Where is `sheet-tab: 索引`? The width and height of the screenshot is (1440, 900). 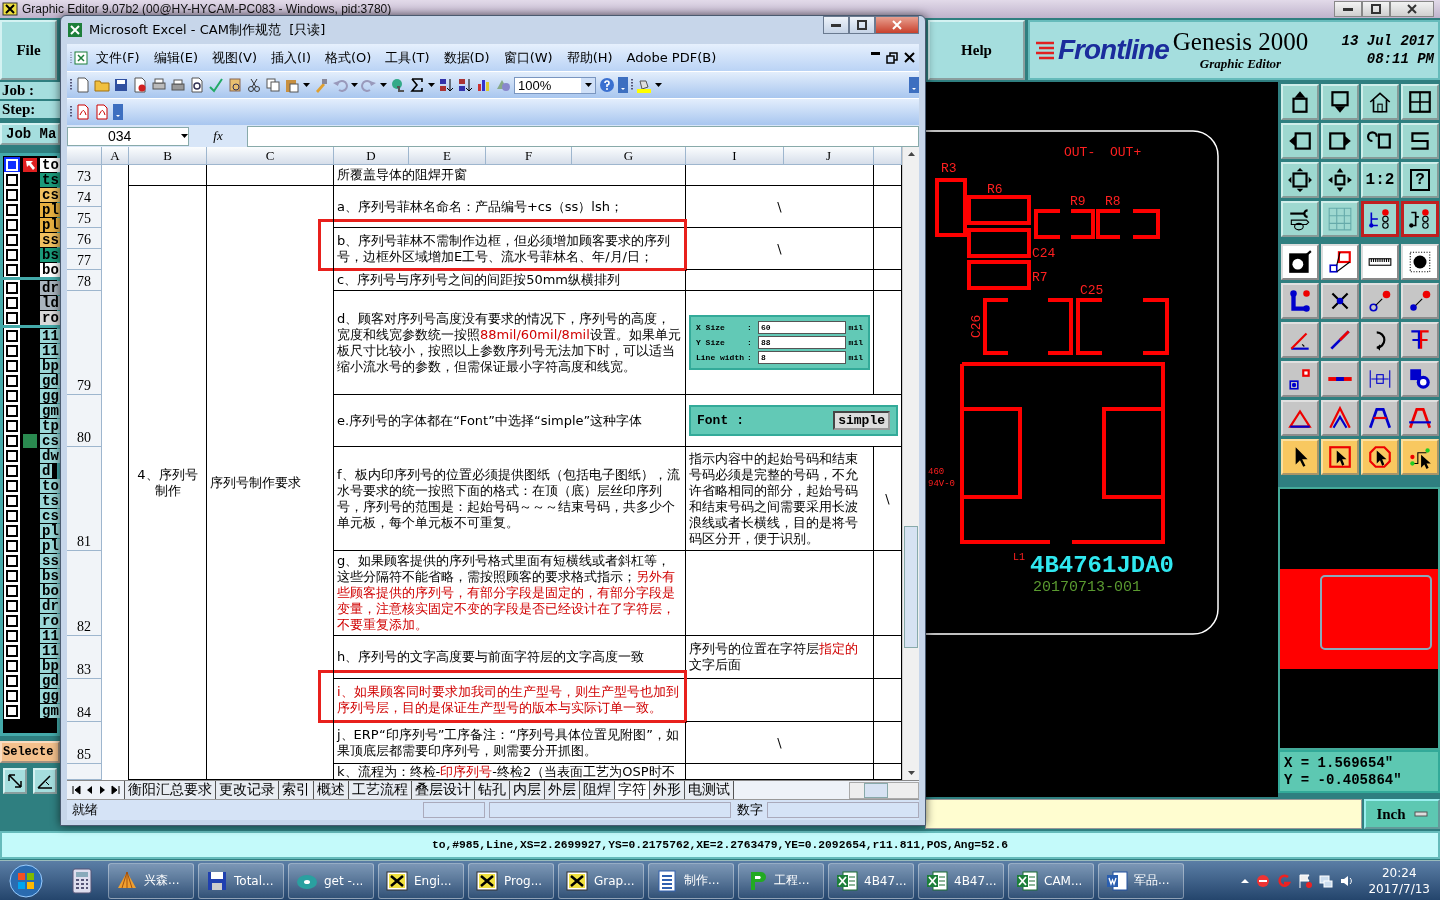
sheet-tab: 索引 is located at coordinates (296, 790).